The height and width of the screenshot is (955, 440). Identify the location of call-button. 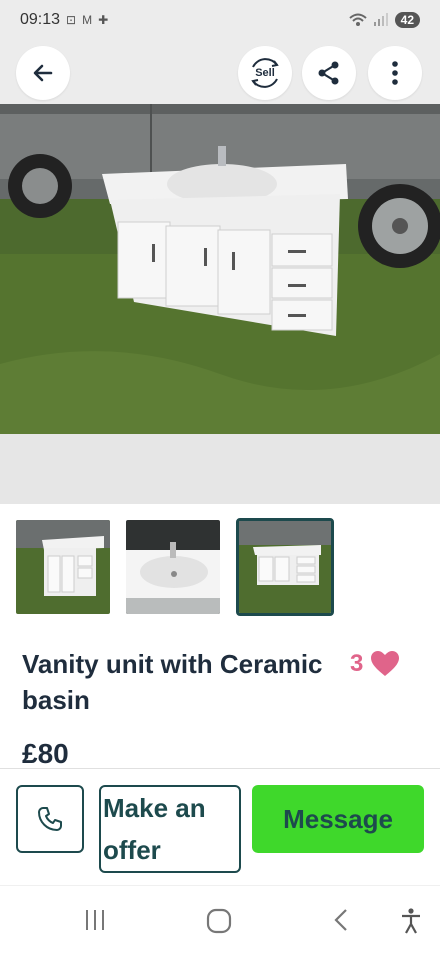
(50, 819).